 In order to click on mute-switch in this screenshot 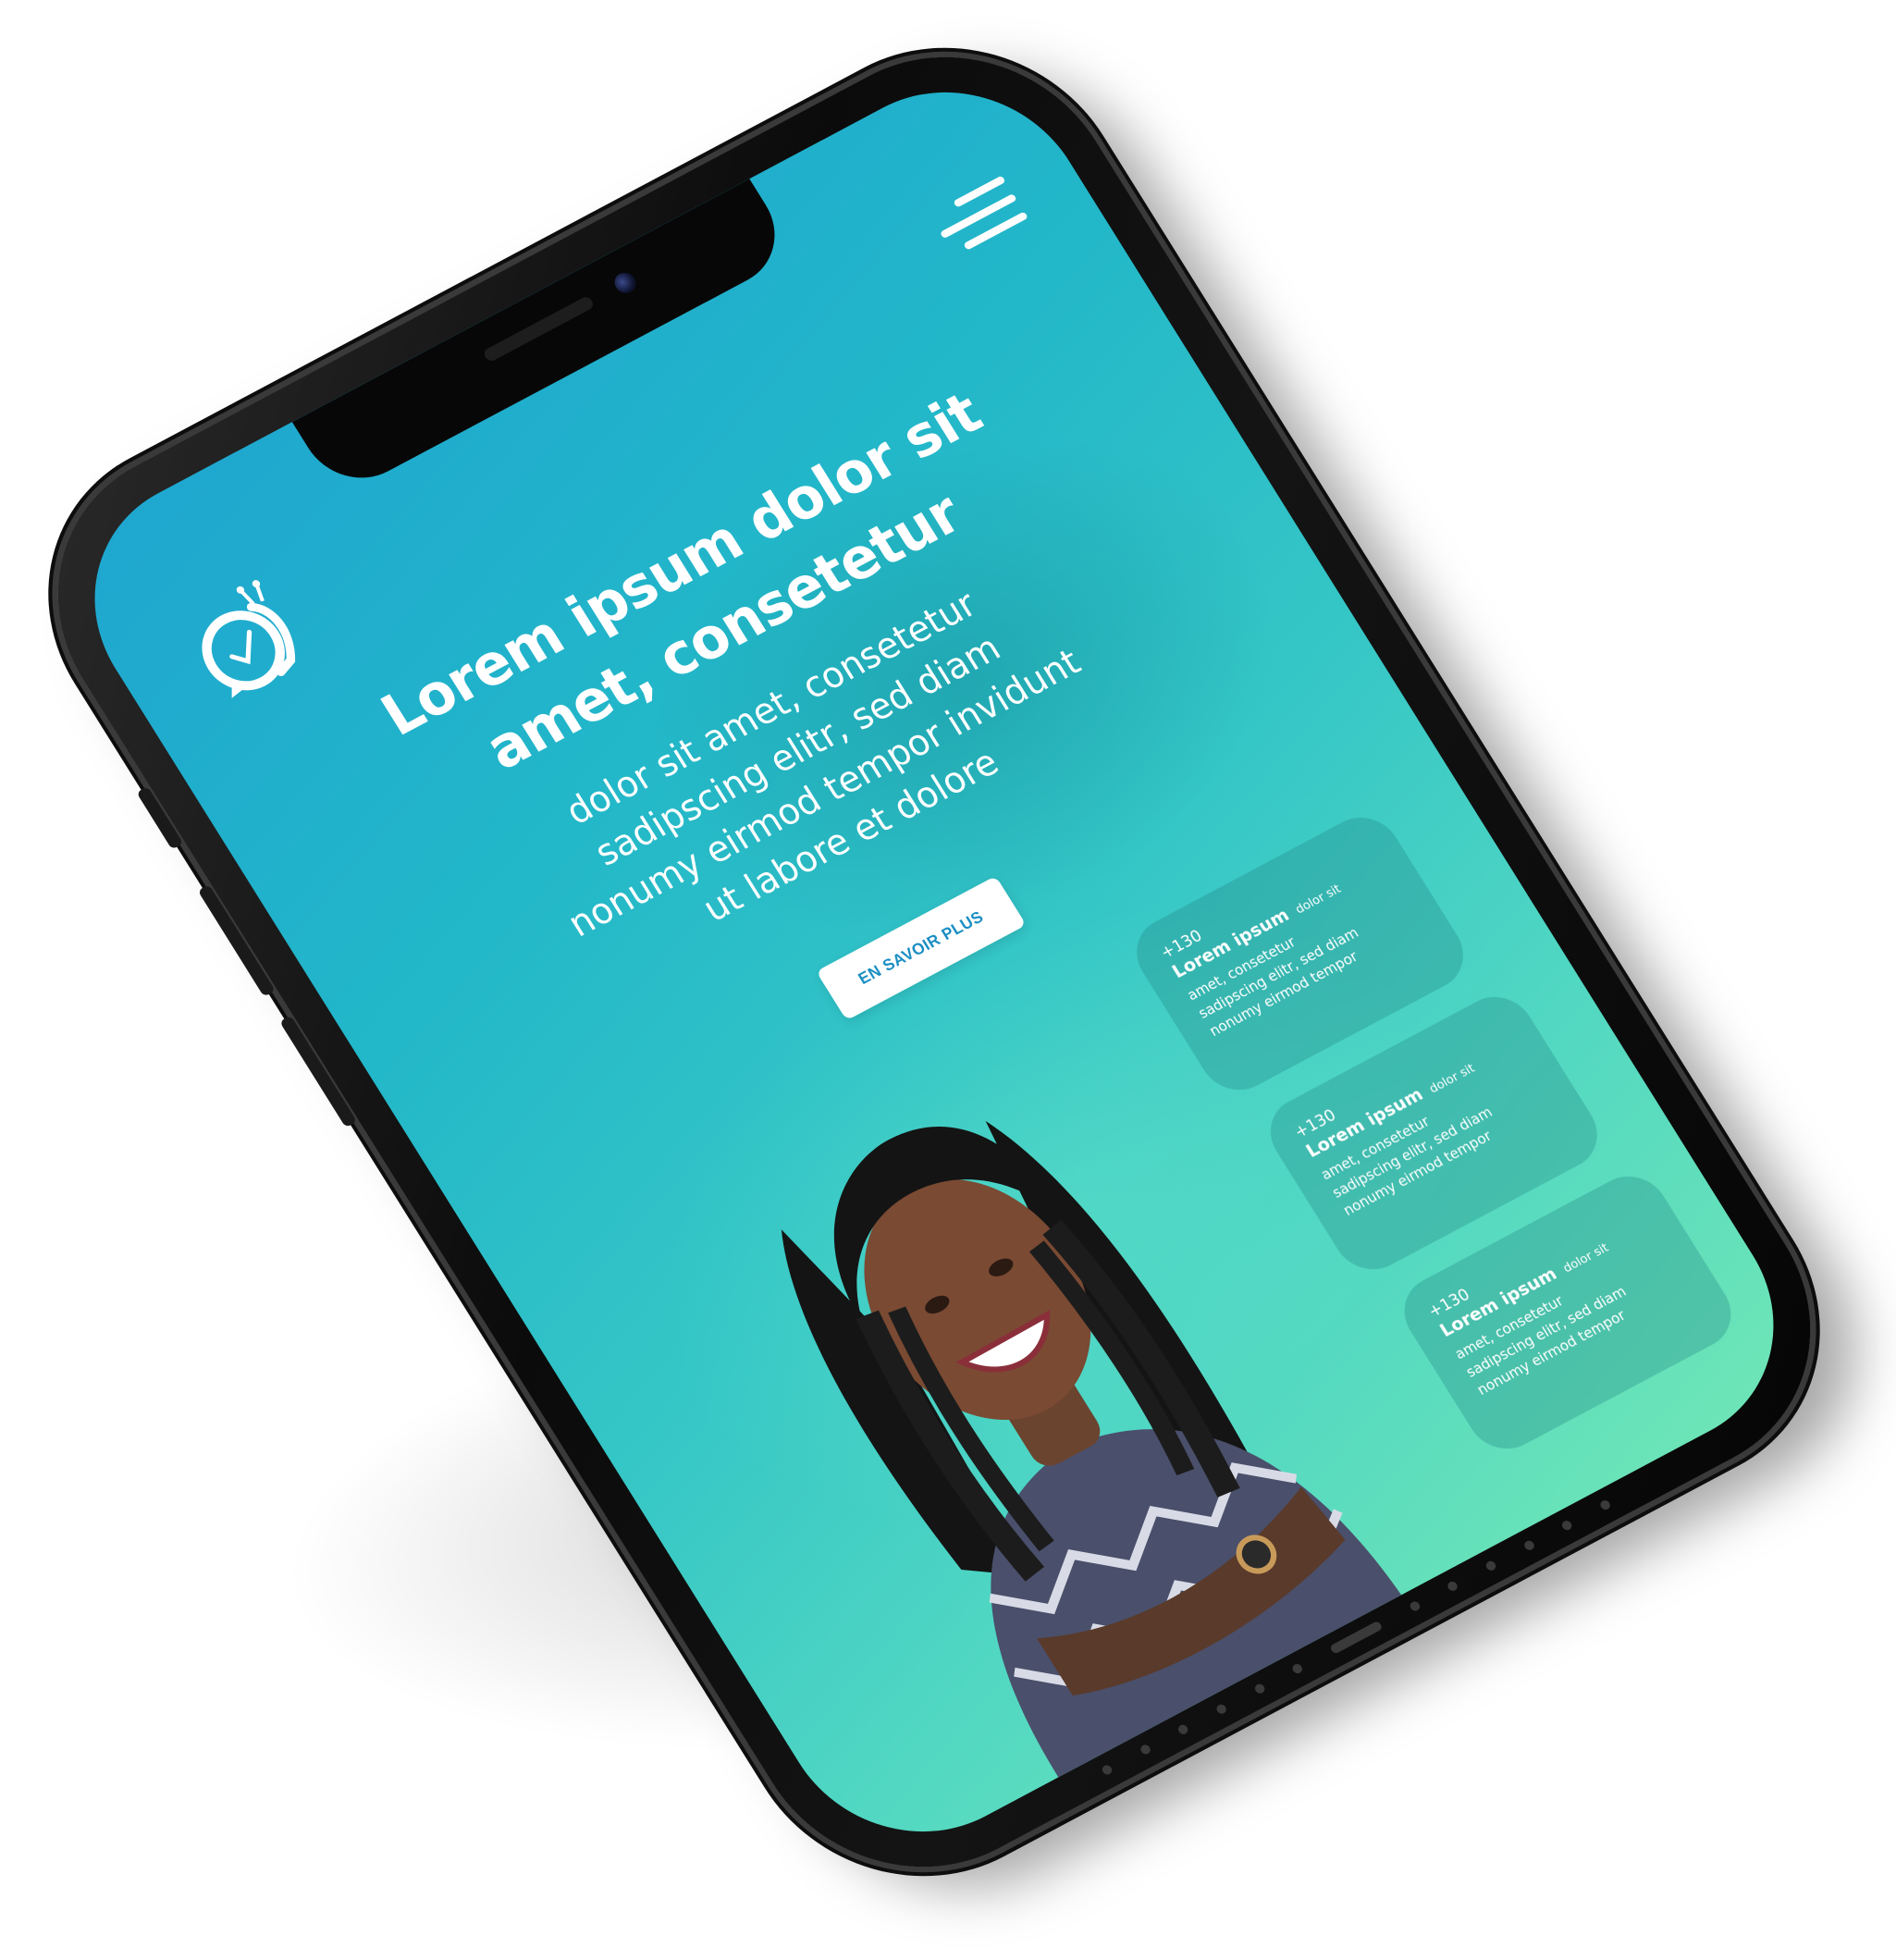, I will do `click(160, 818)`.